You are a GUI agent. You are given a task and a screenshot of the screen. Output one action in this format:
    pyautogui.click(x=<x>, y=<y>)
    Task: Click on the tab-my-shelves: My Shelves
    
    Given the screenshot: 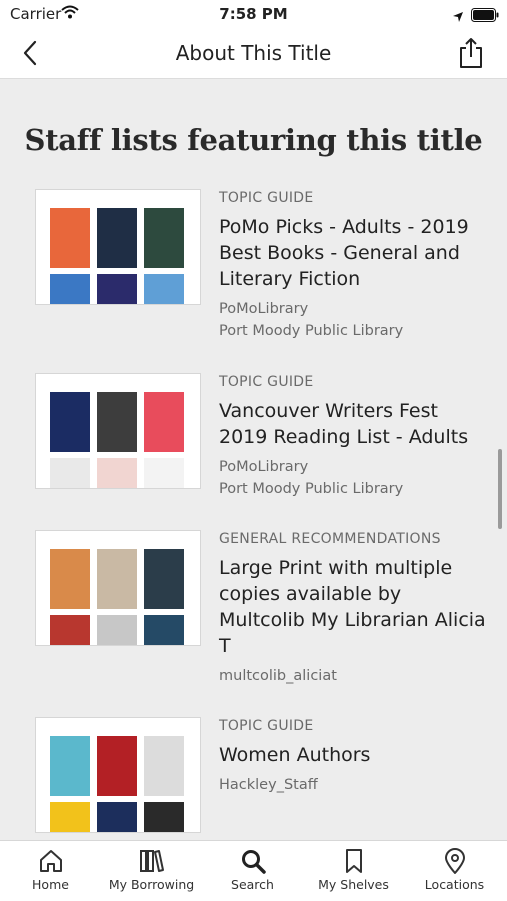 What is the action you would take?
    pyautogui.click(x=353, y=869)
    